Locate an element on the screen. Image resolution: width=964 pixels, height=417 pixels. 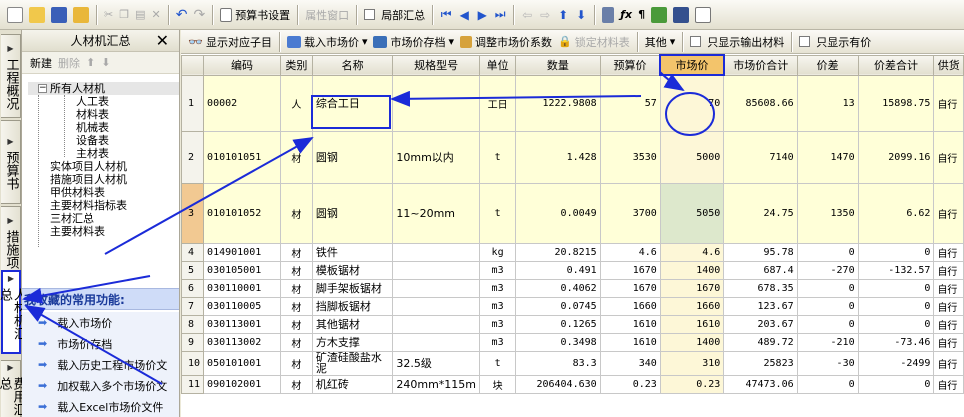
calculator-icon is located at coordinates (608, 15).